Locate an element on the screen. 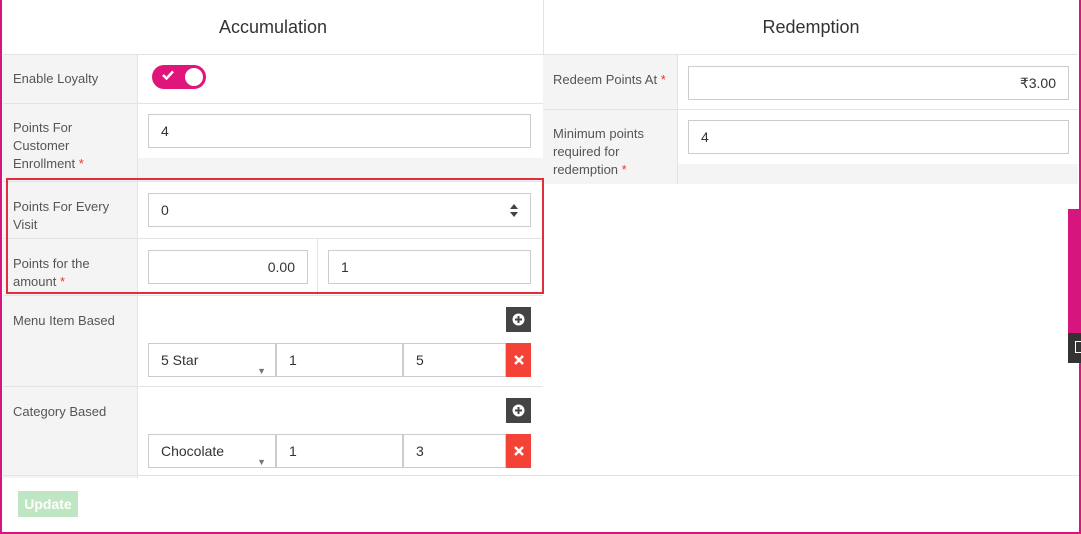  minimum-points-label: Minimum points required for redemption * is located at coordinates (610, 147).